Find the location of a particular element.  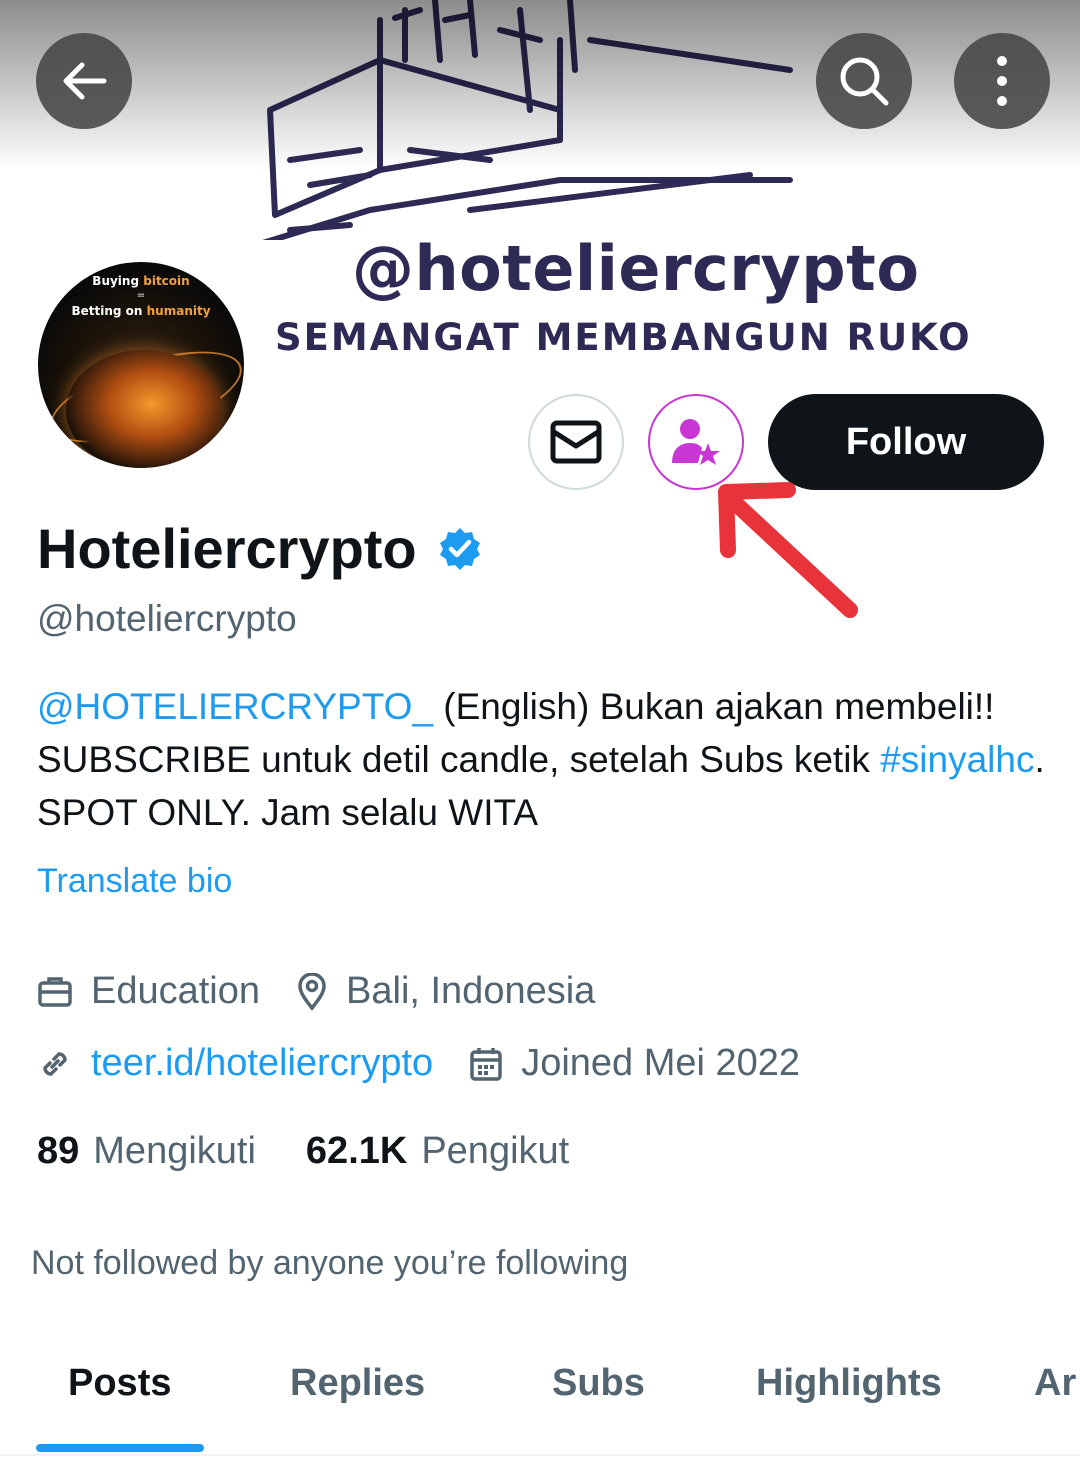

display-name: Hoteliercrypto is located at coordinates (260, 548).